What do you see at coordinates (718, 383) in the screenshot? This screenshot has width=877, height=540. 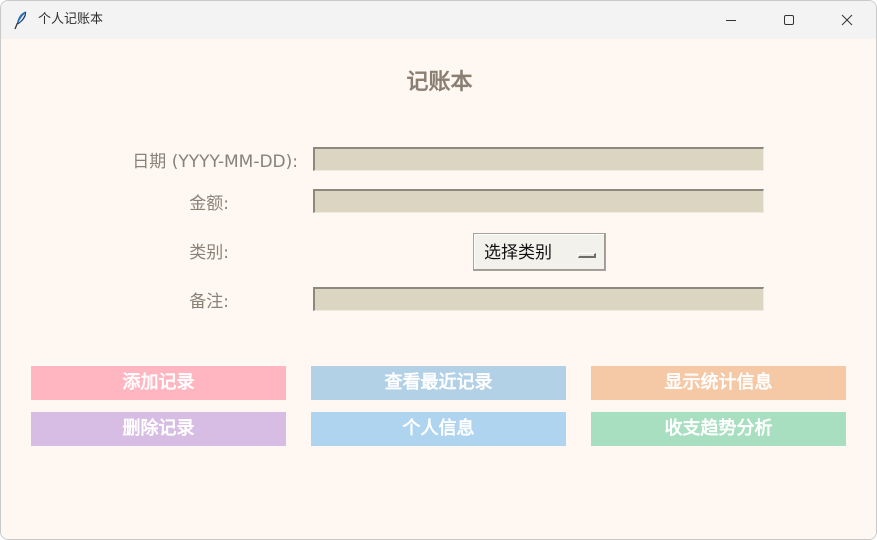 I see `show-statistics-button: 显示统计信息` at bounding box center [718, 383].